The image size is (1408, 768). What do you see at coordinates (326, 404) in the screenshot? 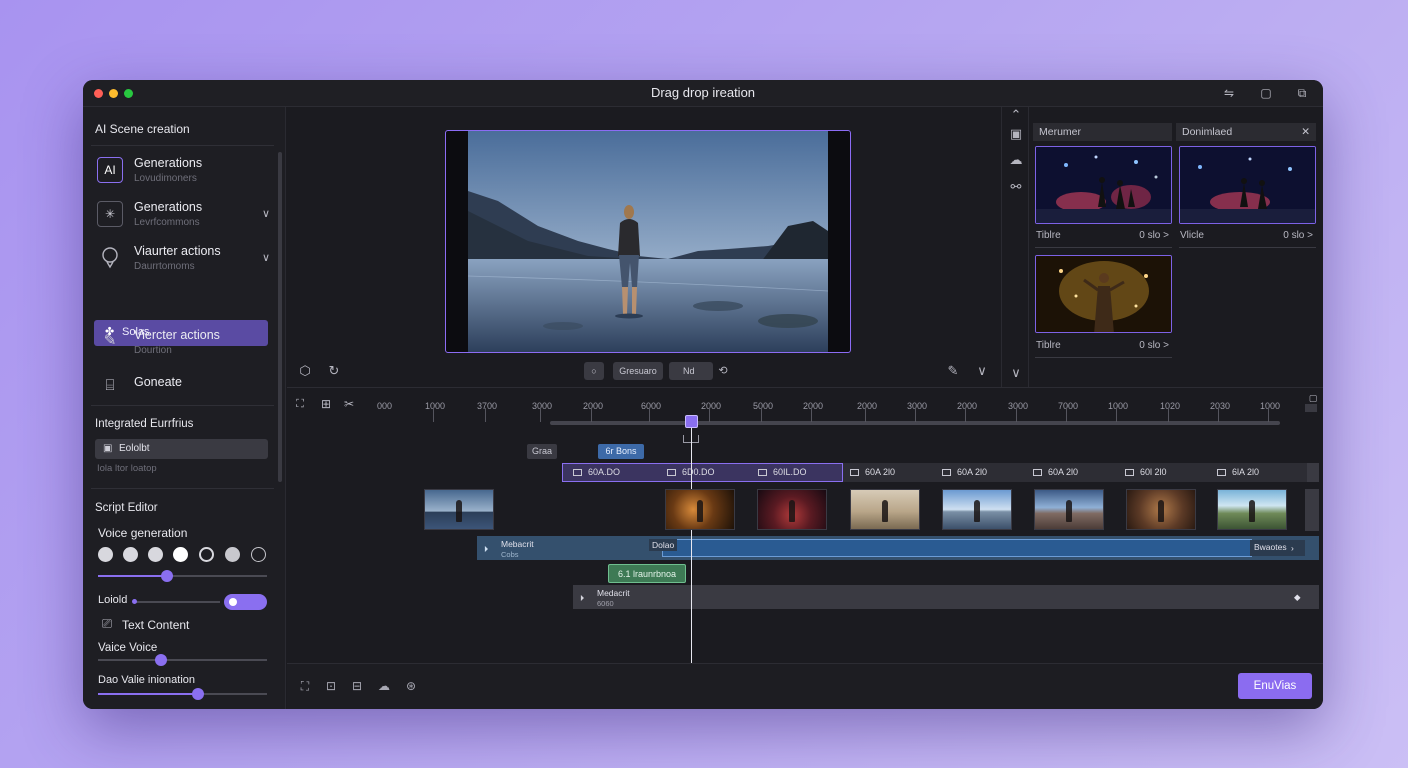
I see `add-track-icon: ⊞` at bounding box center [326, 404].